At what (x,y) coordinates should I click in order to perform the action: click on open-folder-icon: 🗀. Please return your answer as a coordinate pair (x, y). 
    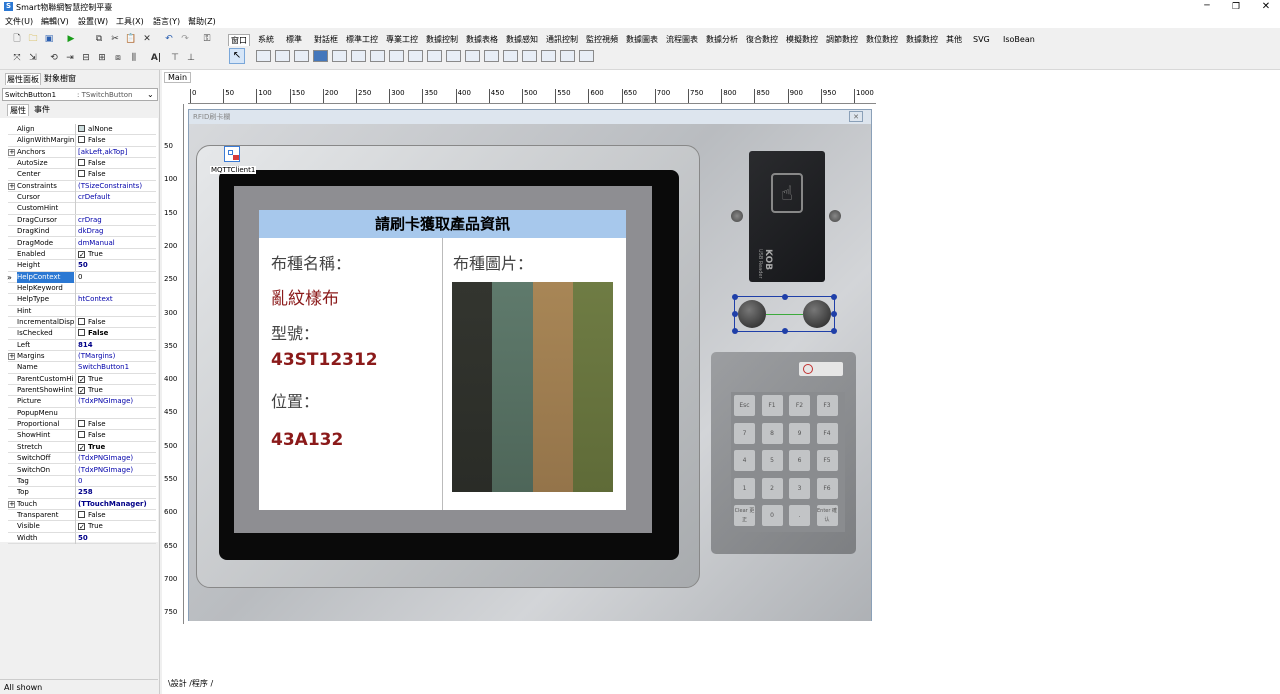
    Looking at the image, I should click on (33, 39).